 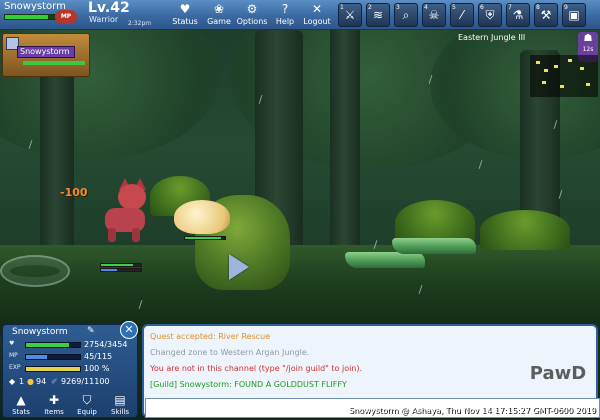 What do you see at coordinates (22, 381) in the screenshot?
I see `crystal-count: 1` at bounding box center [22, 381].